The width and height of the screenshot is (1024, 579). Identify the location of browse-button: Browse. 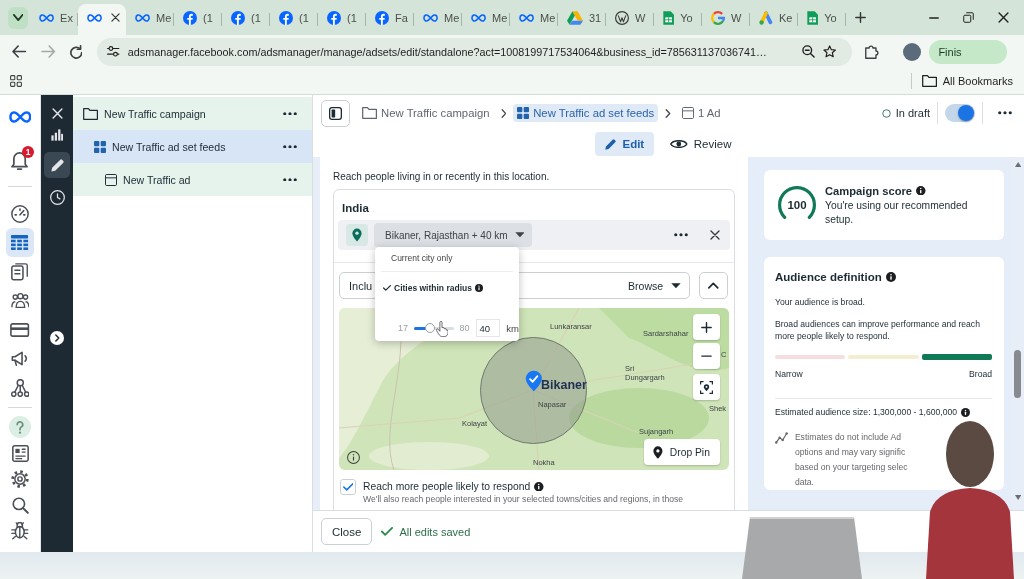
(654, 285).